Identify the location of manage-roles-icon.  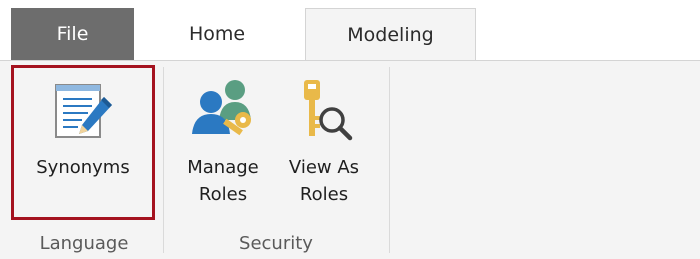
(221, 108).